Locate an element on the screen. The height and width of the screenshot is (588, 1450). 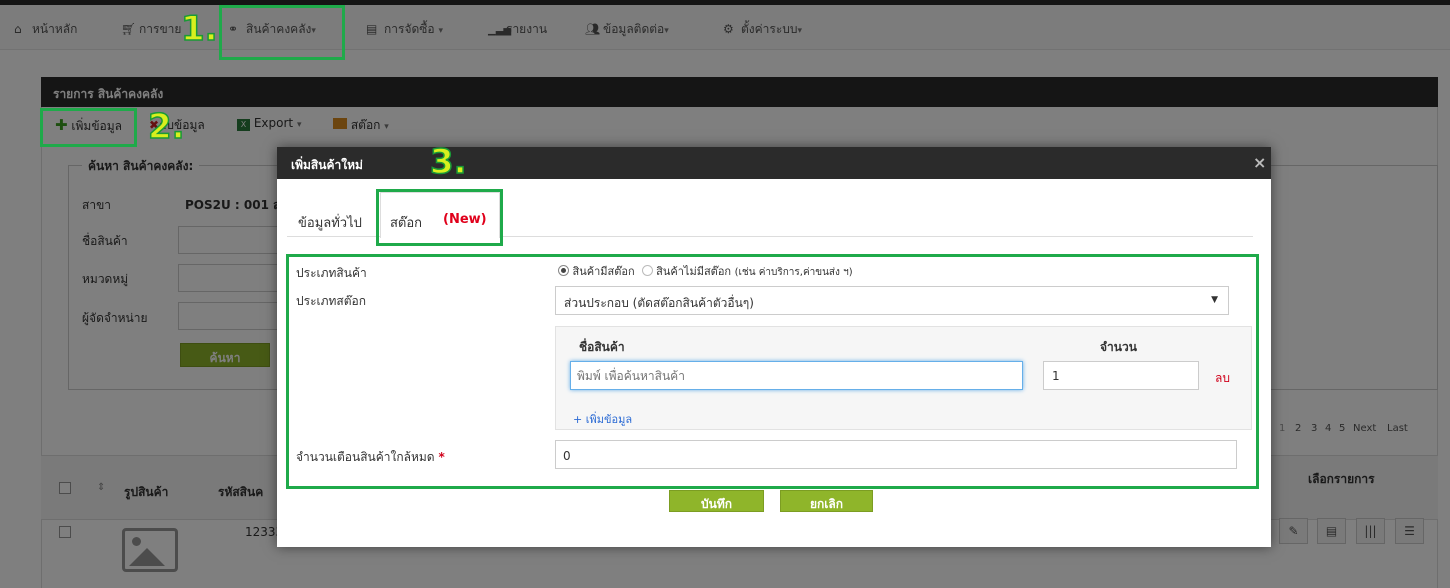
save-button: บันทึก is located at coordinates (716, 501).